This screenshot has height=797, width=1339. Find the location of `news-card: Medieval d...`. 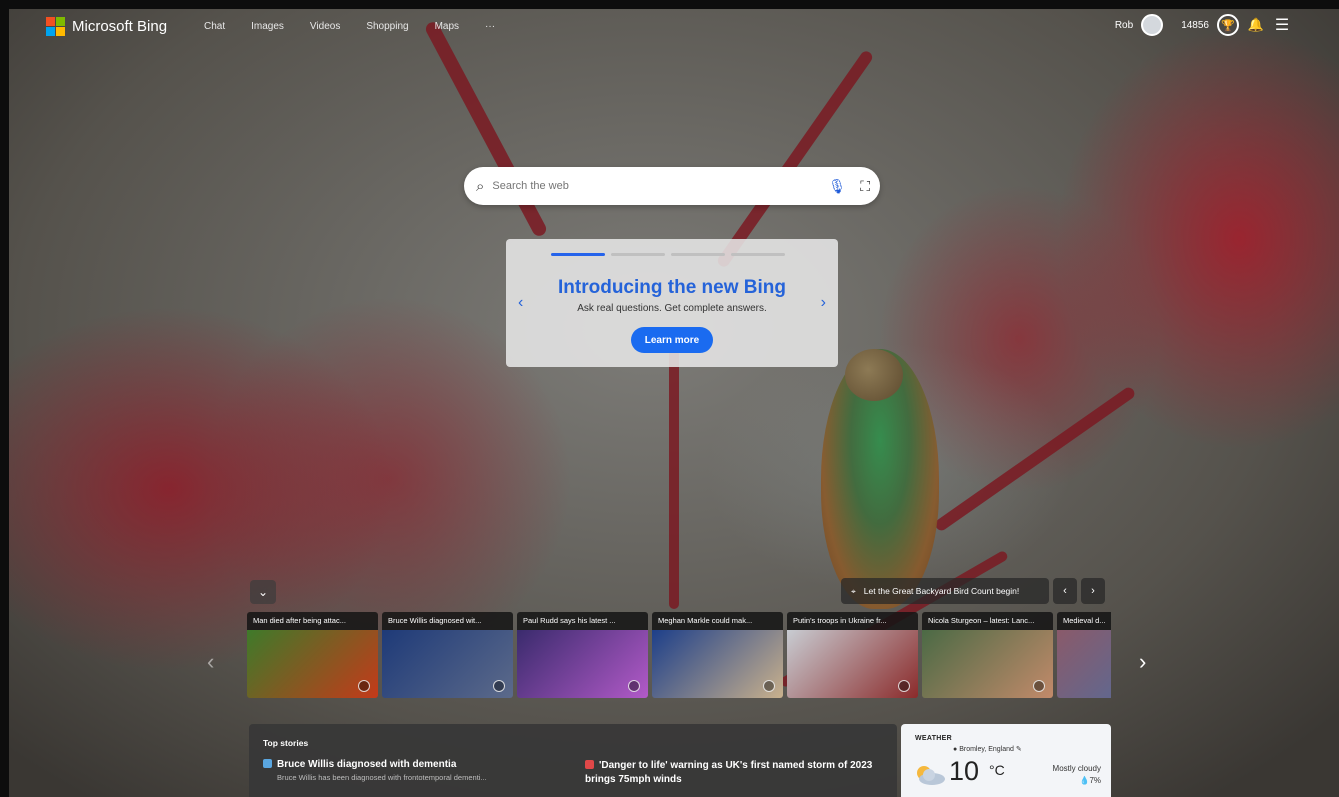

news-card: Medieval d... is located at coordinates (1084, 655).